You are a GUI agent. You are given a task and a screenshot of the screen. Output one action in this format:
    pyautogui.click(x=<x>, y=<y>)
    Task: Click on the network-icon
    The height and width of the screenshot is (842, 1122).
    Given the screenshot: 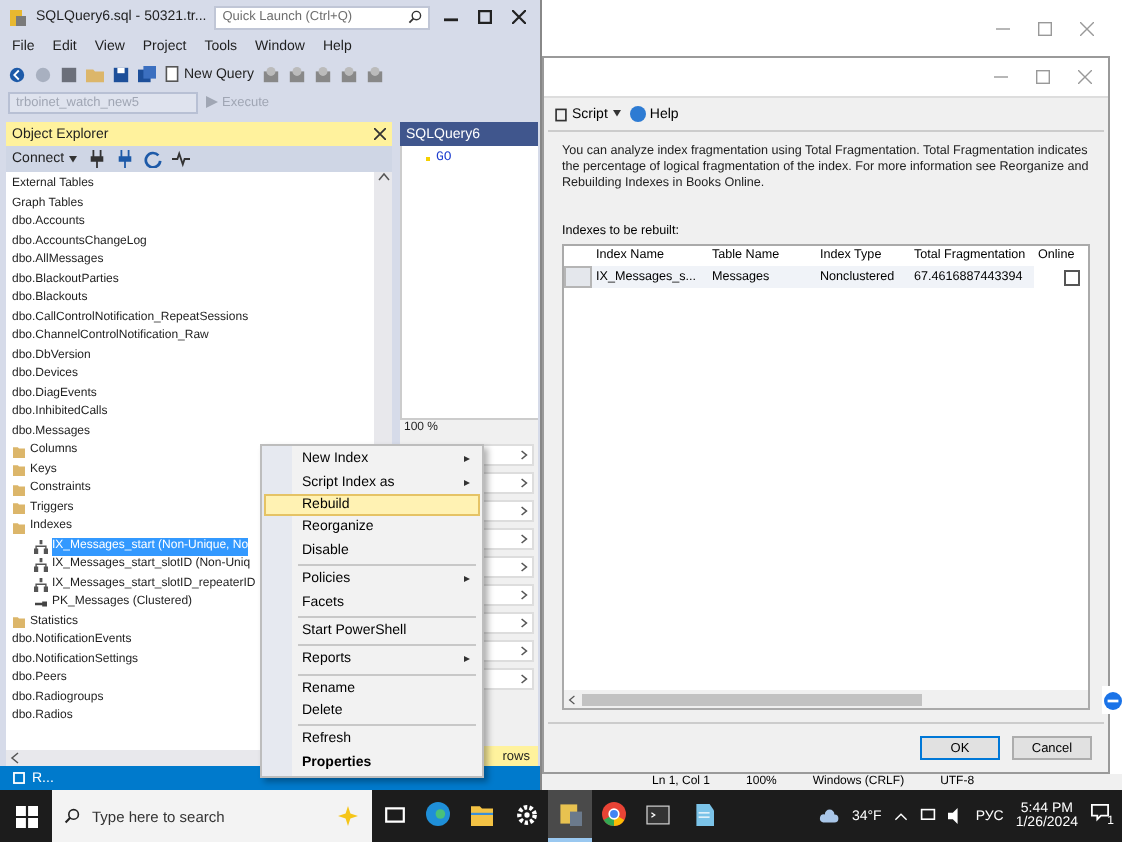 What is the action you would take?
    pyautogui.click(x=927, y=816)
    